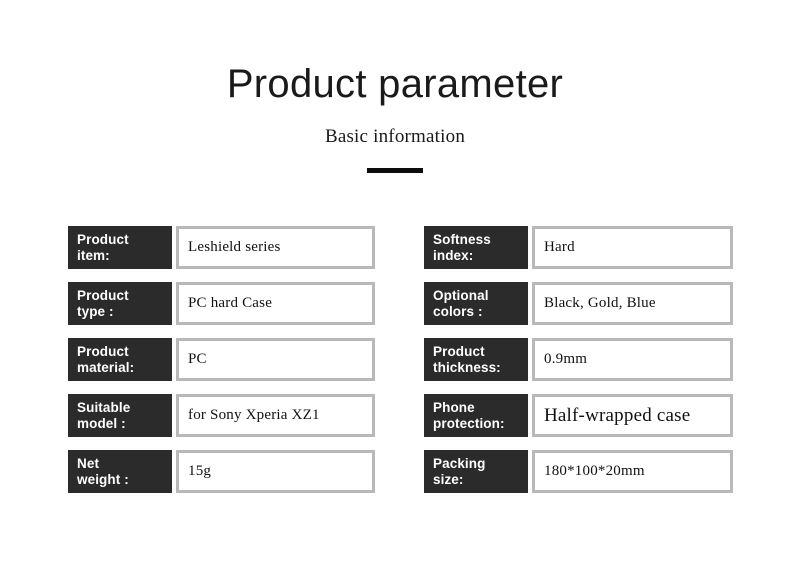 This screenshot has height=573, width=790. I want to click on spec-value-product-material: PC, so click(275, 359).